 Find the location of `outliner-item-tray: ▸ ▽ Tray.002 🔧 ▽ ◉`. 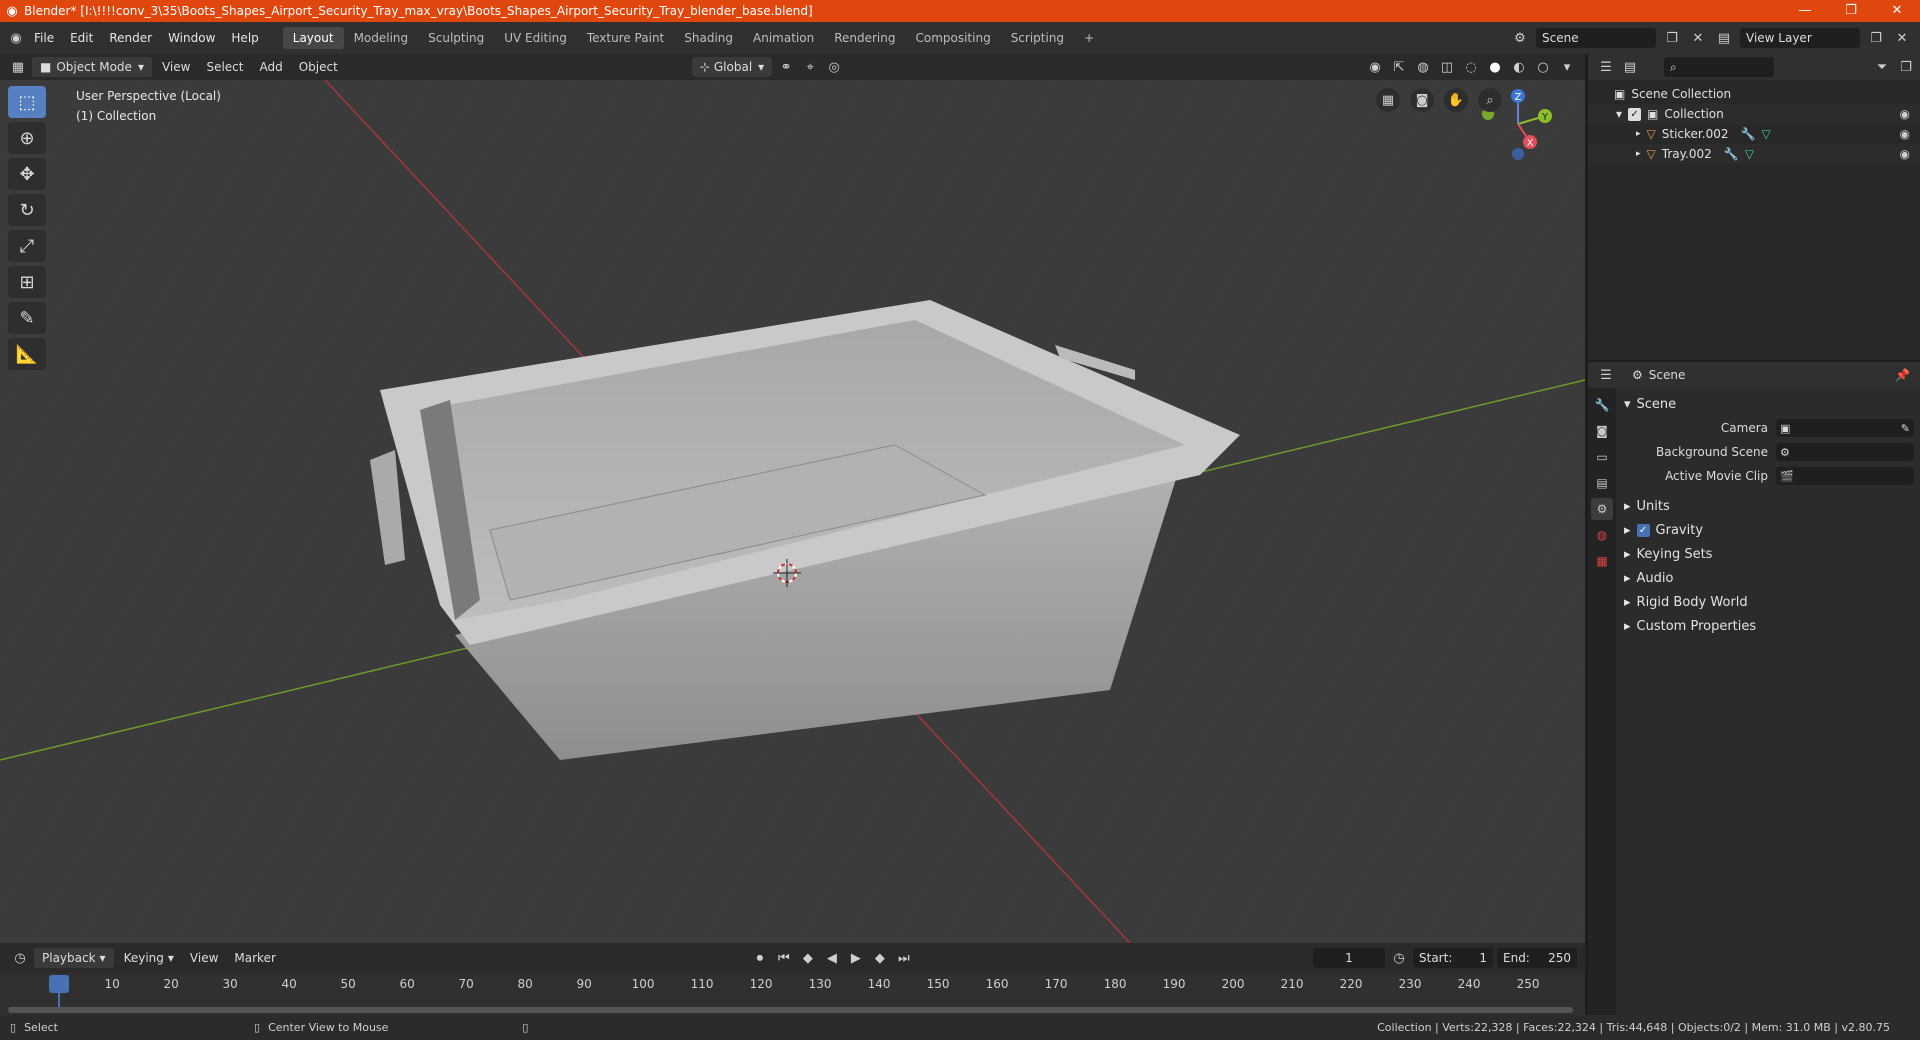

outliner-item-tray: ▸ ▽ Tray.002 🔧 ▽ ◉ is located at coordinates (1754, 154).